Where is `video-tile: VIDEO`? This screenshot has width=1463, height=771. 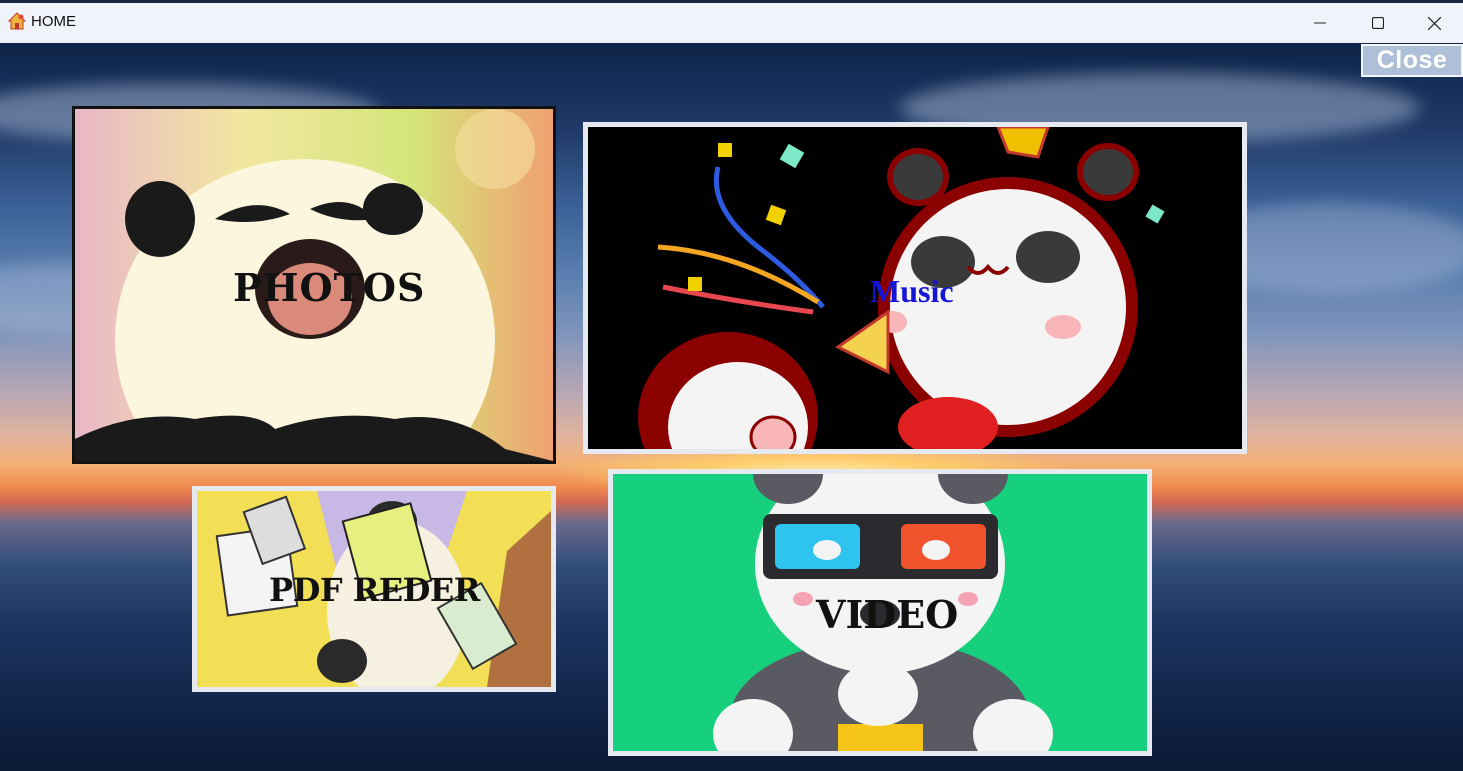
video-tile: VIDEO is located at coordinates (880, 612).